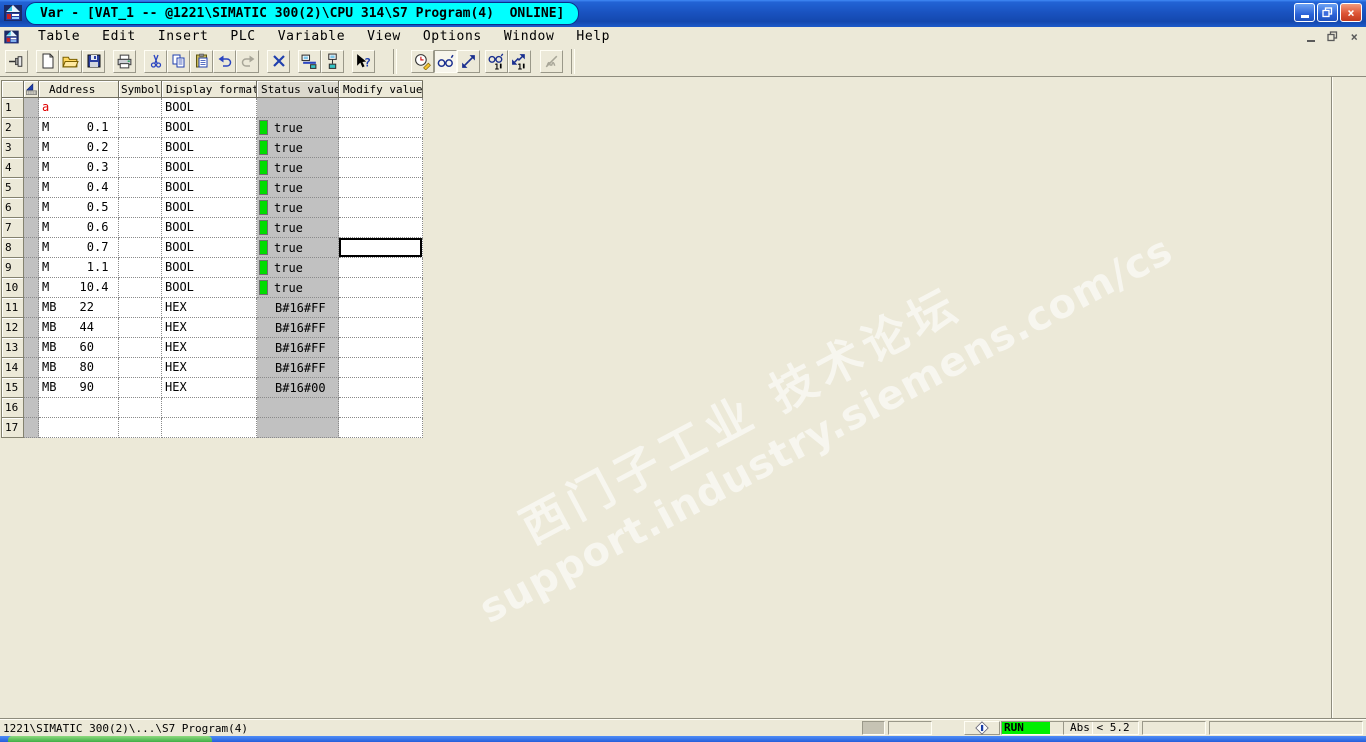  I want to click on copy-button, so click(178, 61).